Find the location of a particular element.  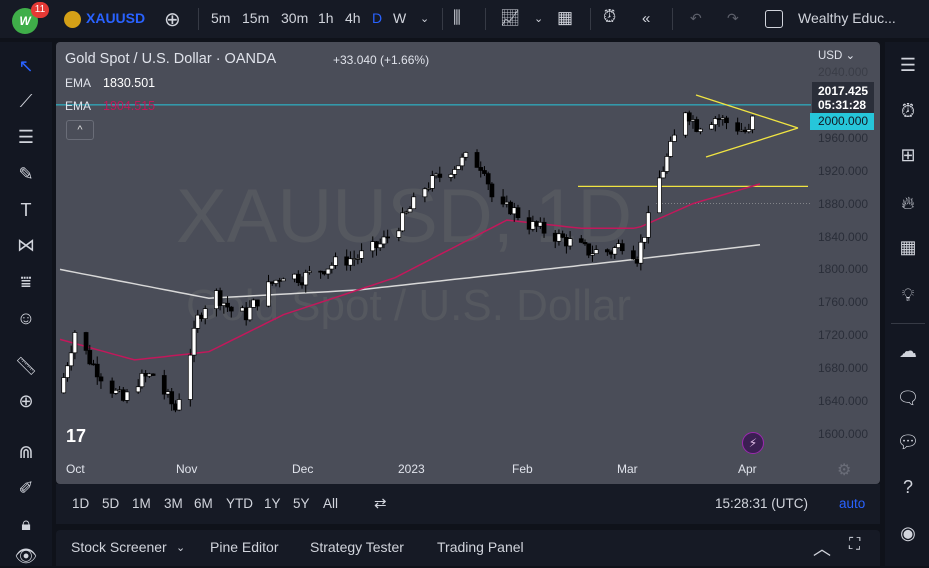

timeframe-3m: 3M is located at coordinates (173, 503).